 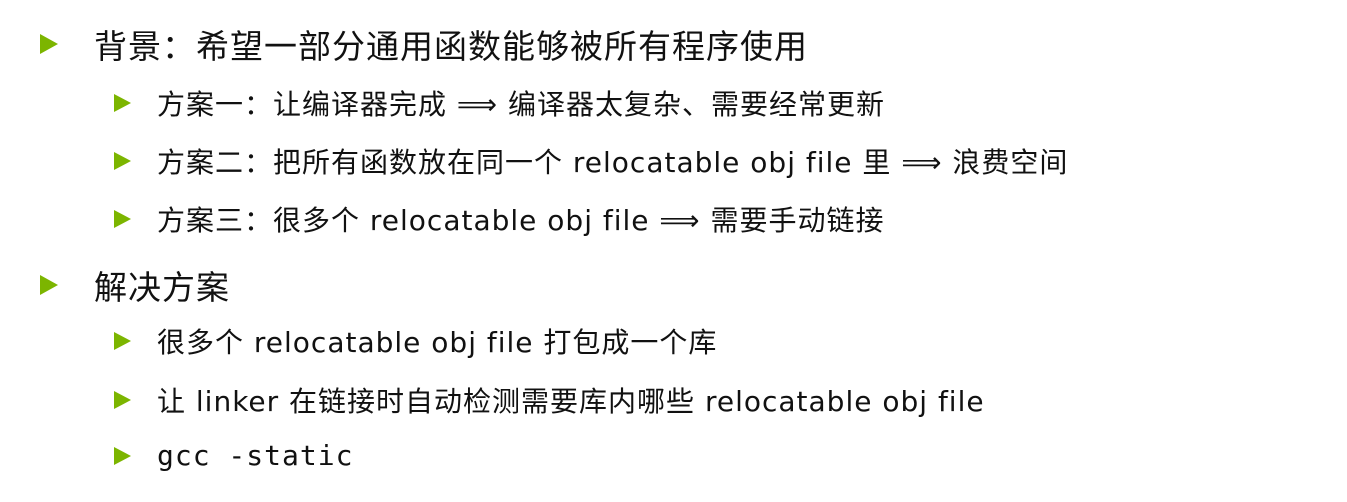 What do you see at coordinates (255, 455) in the screenshot?
I see `sub-bullet-text: gcc -static` at bounding box center [255, 455].